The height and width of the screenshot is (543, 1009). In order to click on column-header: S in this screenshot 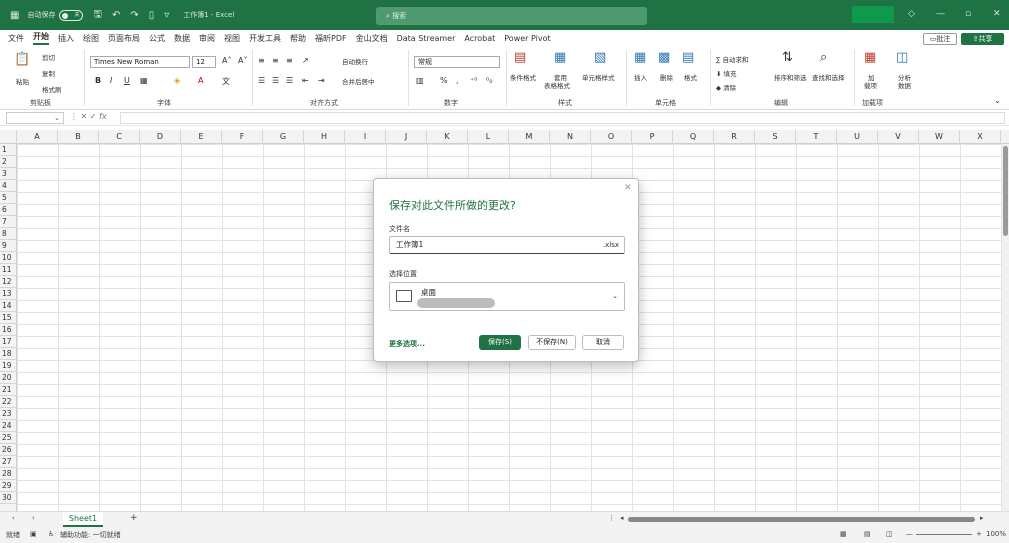, I will do `click(775, 137)`.